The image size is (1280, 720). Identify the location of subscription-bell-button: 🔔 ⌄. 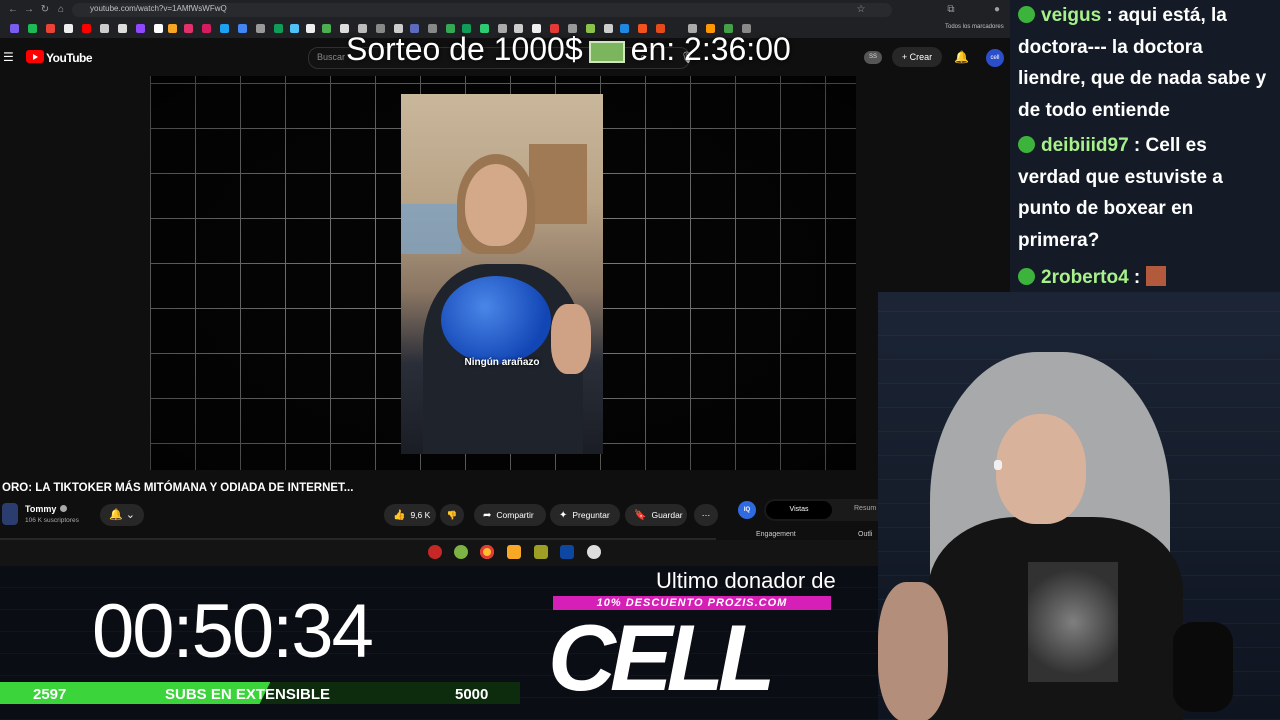
(122, 515).